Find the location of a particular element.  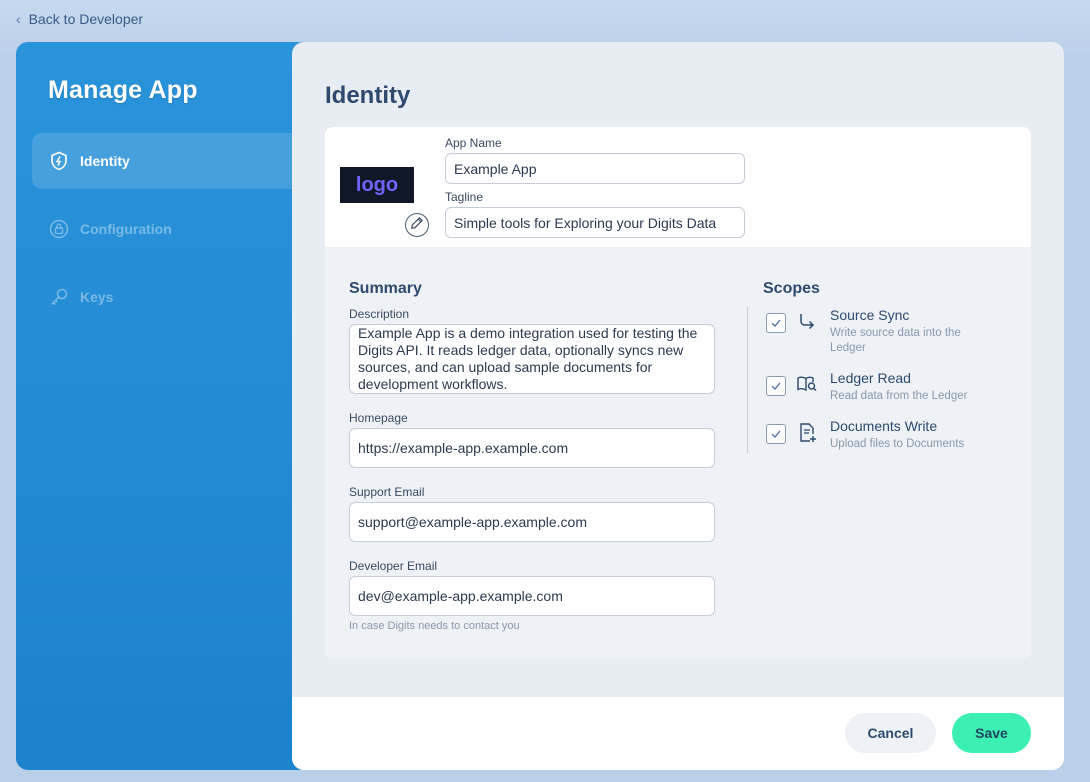

pencil-icon is located at coordinates (417, 225).